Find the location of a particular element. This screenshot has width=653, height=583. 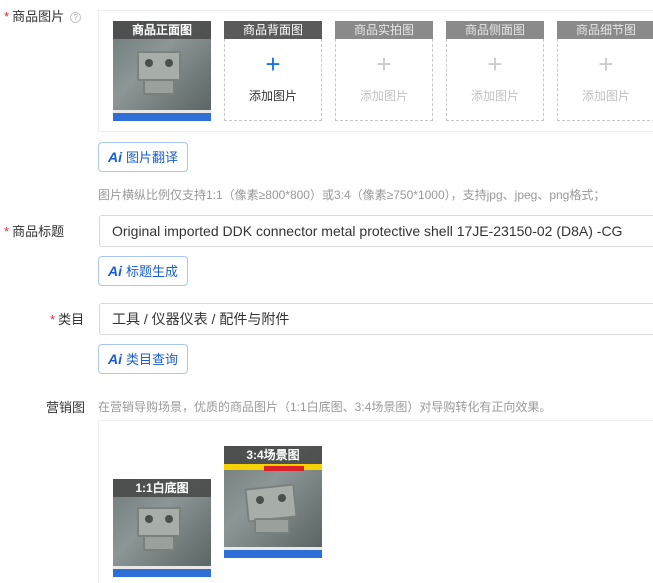

marketing-scene-image: 3:4场景图 is located at coordinates (273, 511).